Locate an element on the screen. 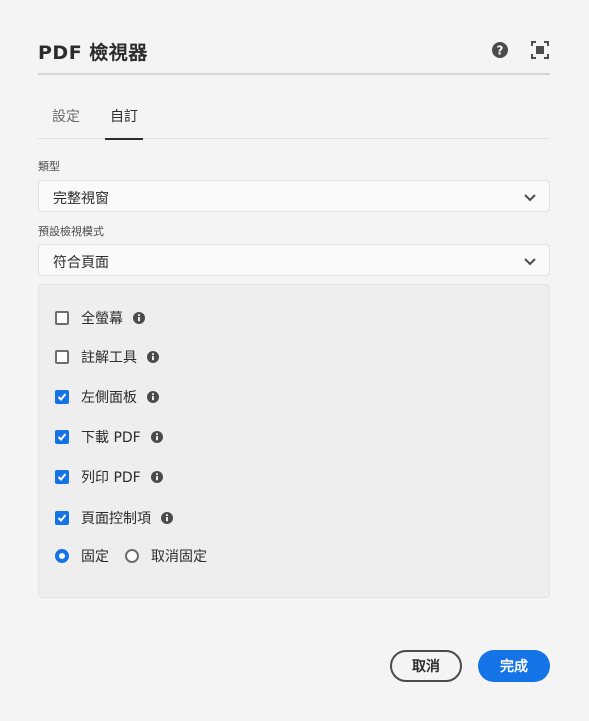 The image size is (589, 721). option-label: 列印 PDF is located at coordinates (111, 478).